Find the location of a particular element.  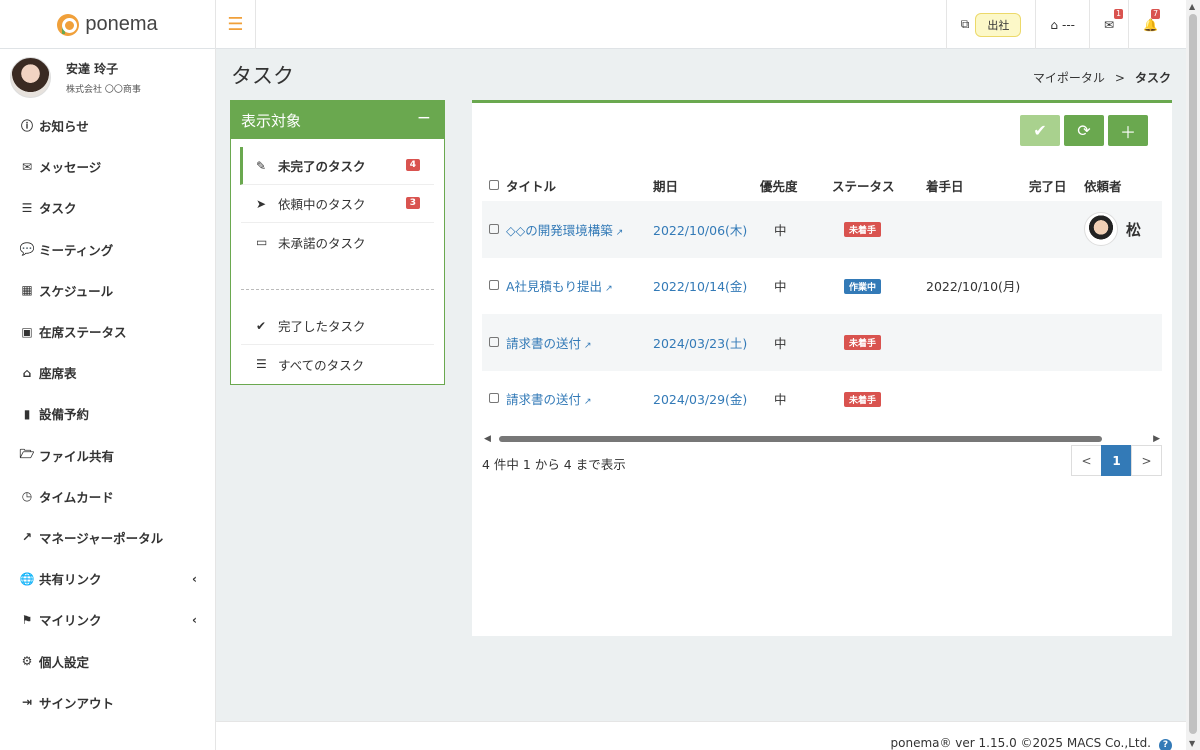

breadcrumb-home: マイポータル is located at coordinates (1069, 78).